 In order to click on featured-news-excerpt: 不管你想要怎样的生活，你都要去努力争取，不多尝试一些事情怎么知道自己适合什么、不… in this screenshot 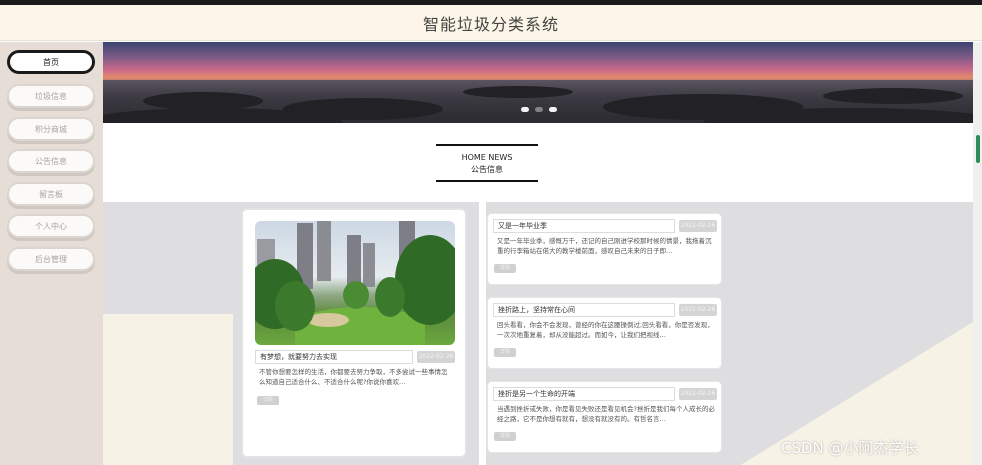, I will do `click(353, 377)`.